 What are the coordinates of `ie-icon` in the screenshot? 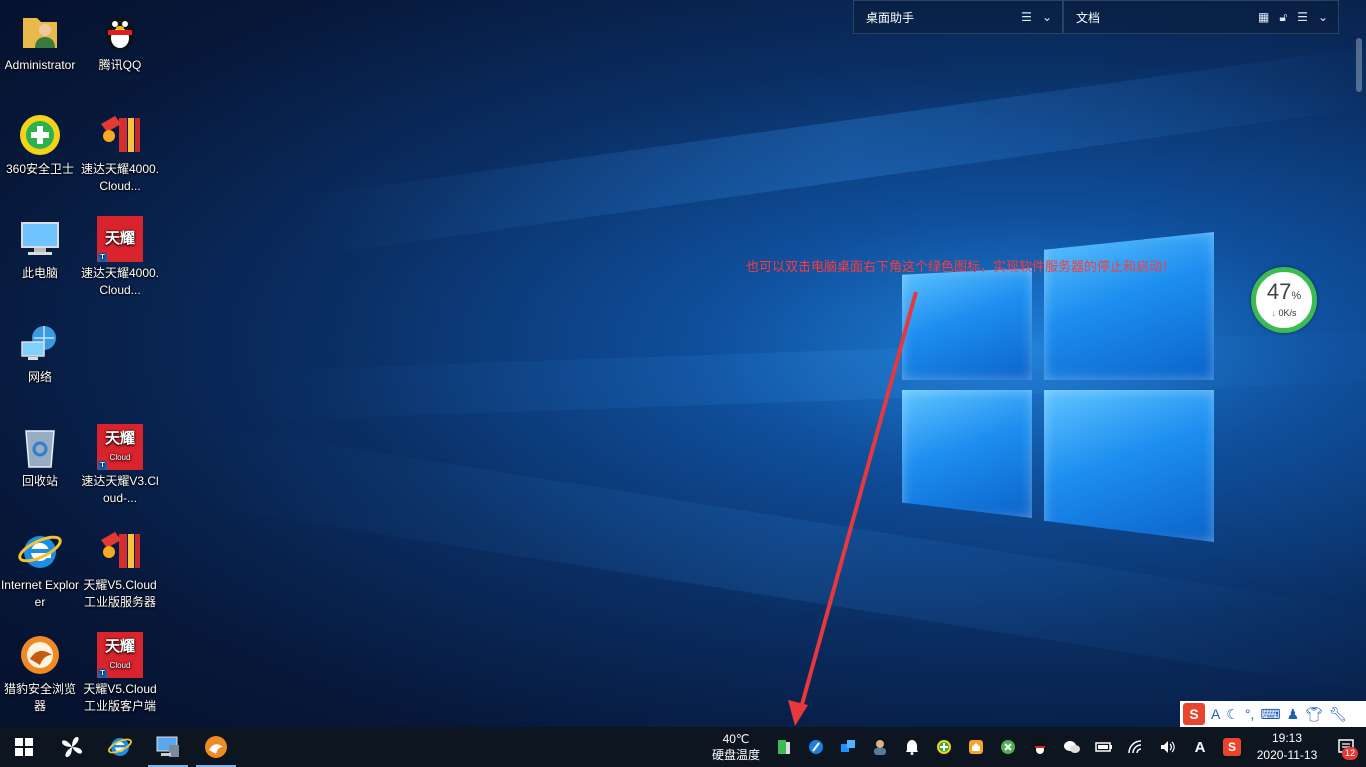 It's located at (120, 747).